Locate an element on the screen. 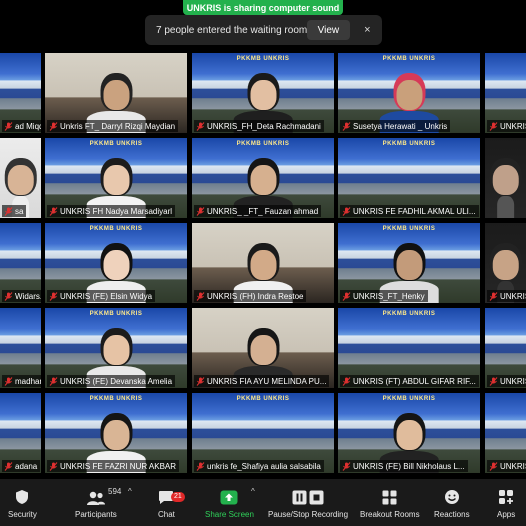  waiting-room-message: 7 people entered the waiting room is located at coordinates (232, 30).